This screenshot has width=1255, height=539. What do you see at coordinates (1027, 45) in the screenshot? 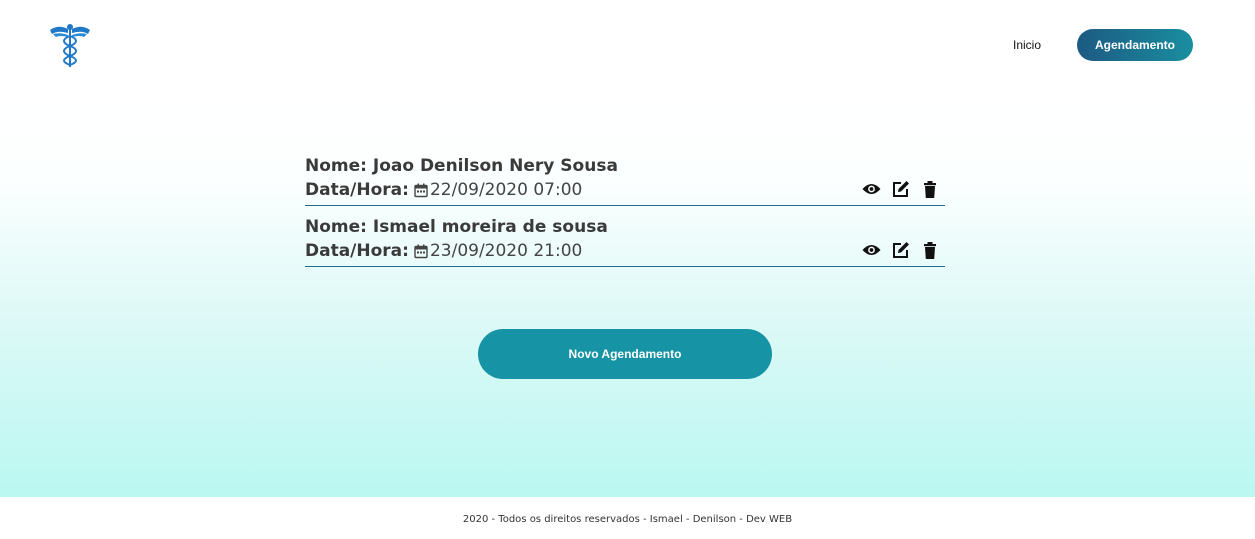
I see `nav-home-link: Inicio` at bounding box center [1027, 45].